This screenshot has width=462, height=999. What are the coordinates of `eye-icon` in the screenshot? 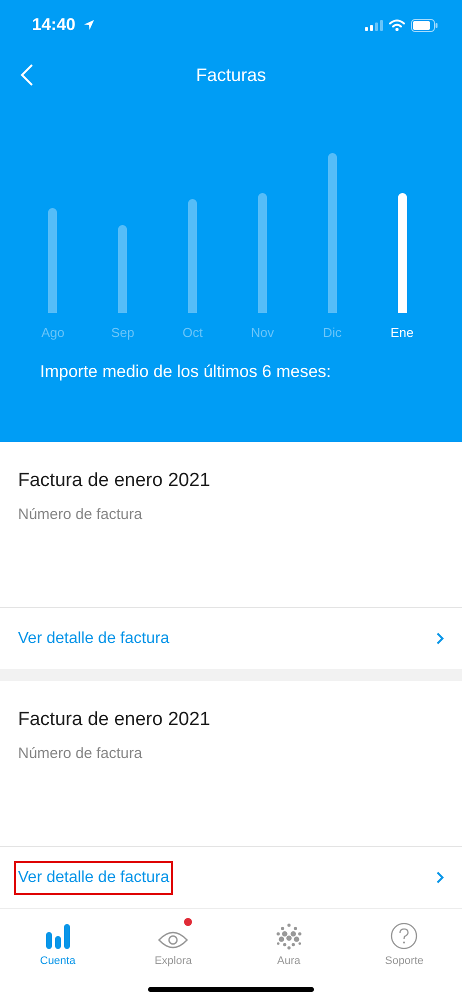 It's located at (173, 940).